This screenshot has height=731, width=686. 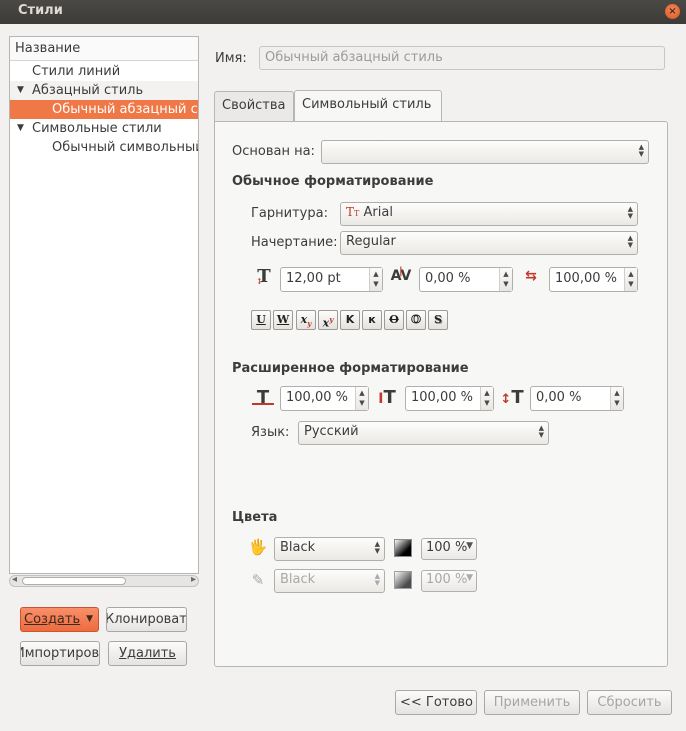 What do you see at coordinates (74, 581) in the screenshot?
I see `scrollbar-thumb` at bounding box center [74, 581].